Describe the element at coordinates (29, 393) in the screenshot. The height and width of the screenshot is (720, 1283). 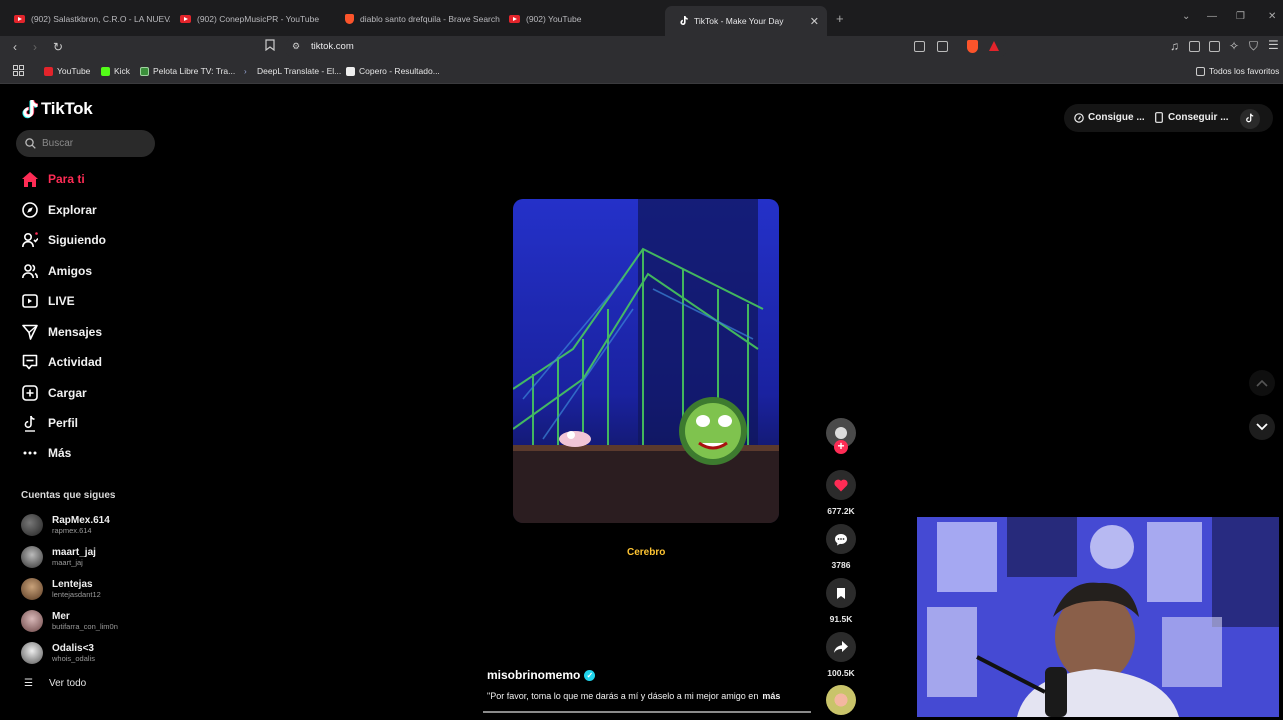
I see `upload-icon` at that location.